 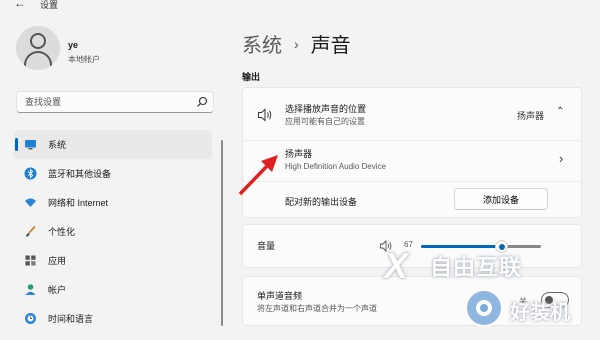 I want to click on mono-audio-subtitle: 将左声道和右声道合并为一个声道, so click(x=317, y=308).